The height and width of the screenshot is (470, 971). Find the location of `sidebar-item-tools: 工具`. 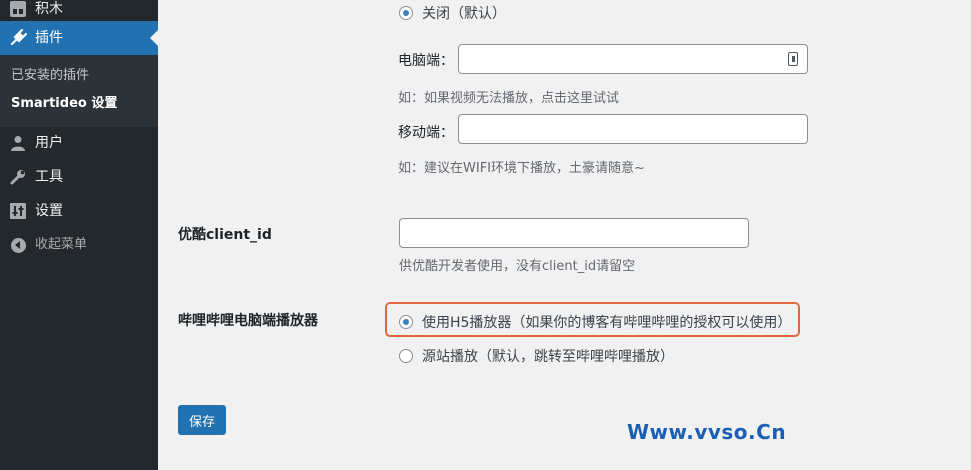

sidebar-item-tools: 工具 is located at coordinates (79, 177).